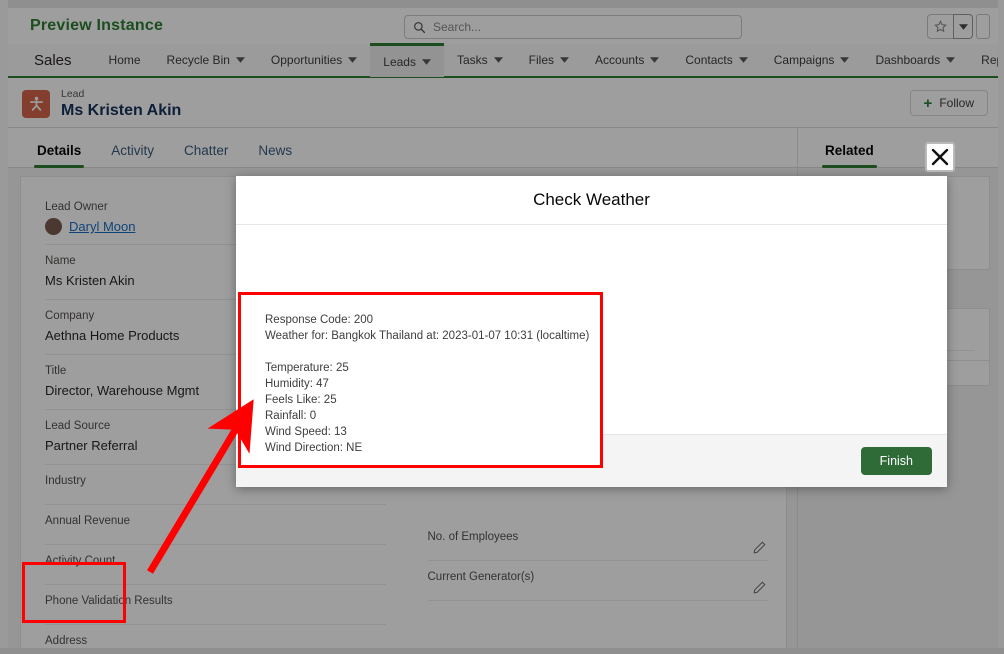  I want to click on follow-label: Follow, so click(956, 103).